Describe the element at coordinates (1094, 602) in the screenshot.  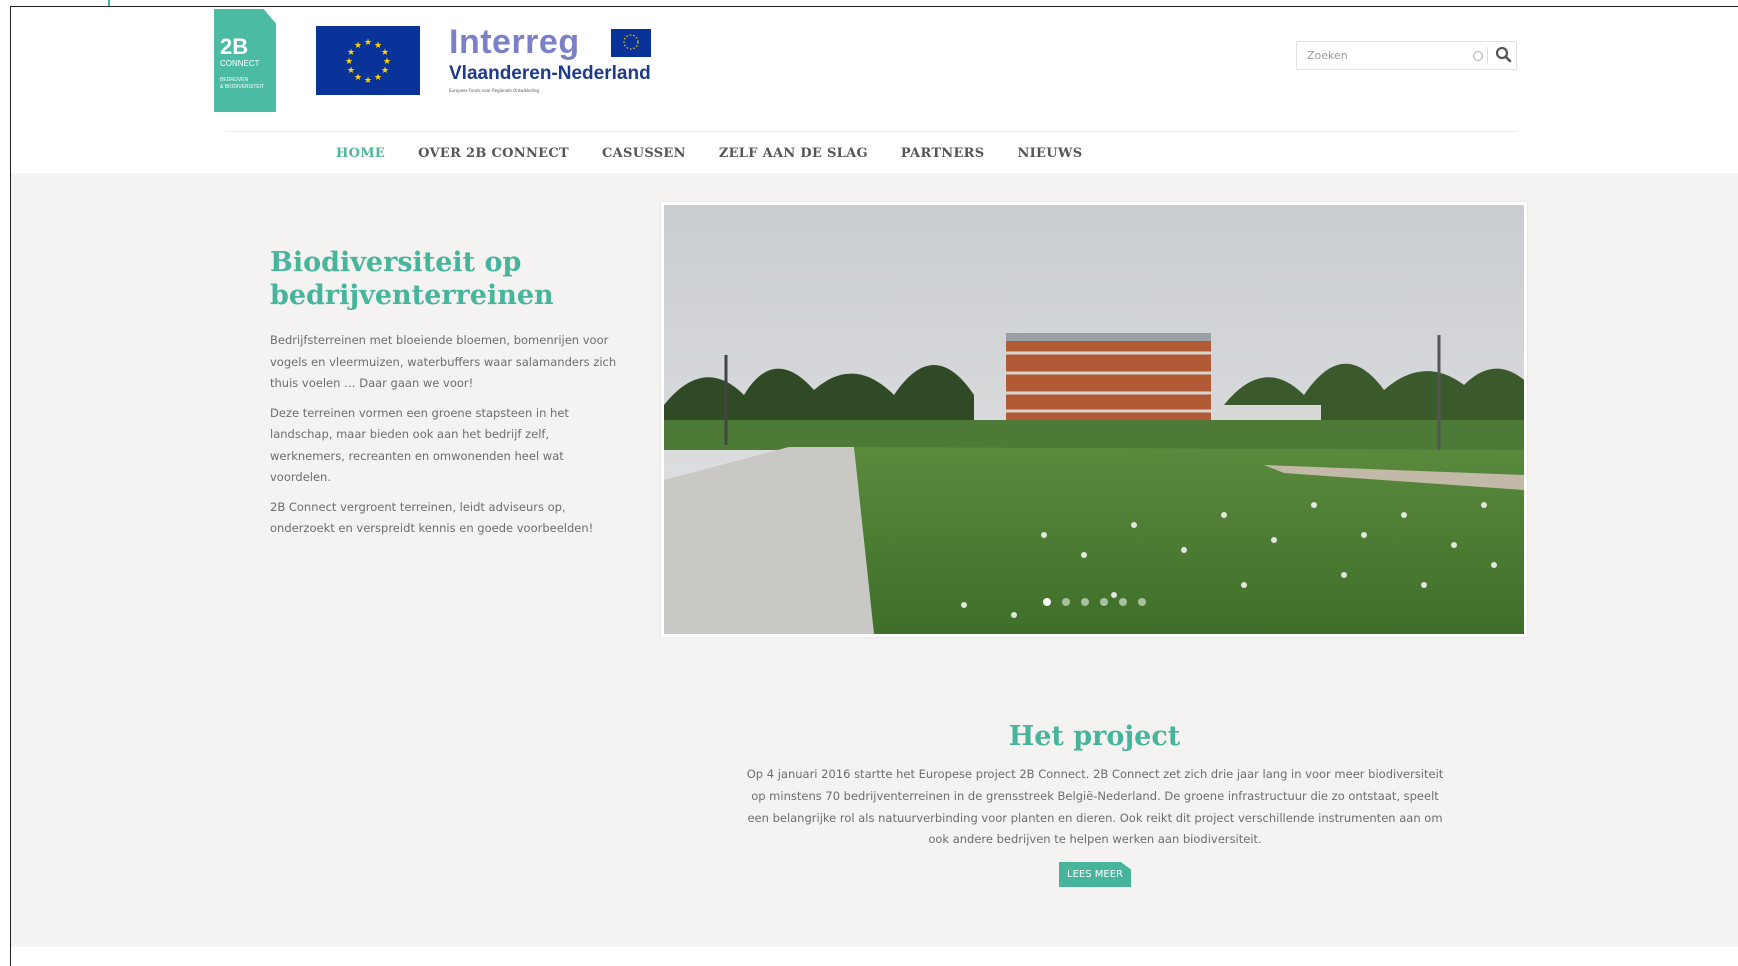
I see `slider-dots` at that location.